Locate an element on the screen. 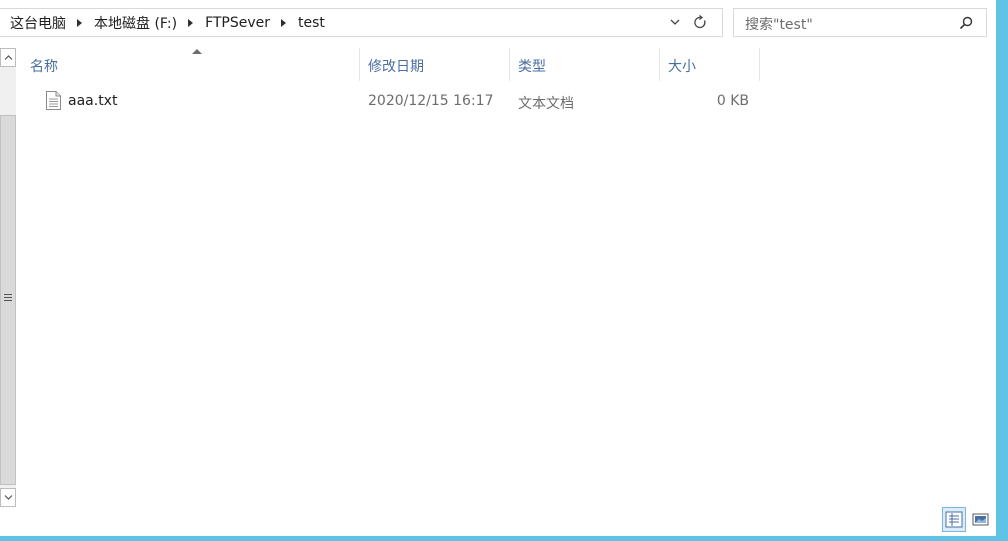 This screenshot has width=1008, height=541. address-bar: 这台电脑 本地磁盘 (F:) FTPSever test is located at coordinates (361, 22).